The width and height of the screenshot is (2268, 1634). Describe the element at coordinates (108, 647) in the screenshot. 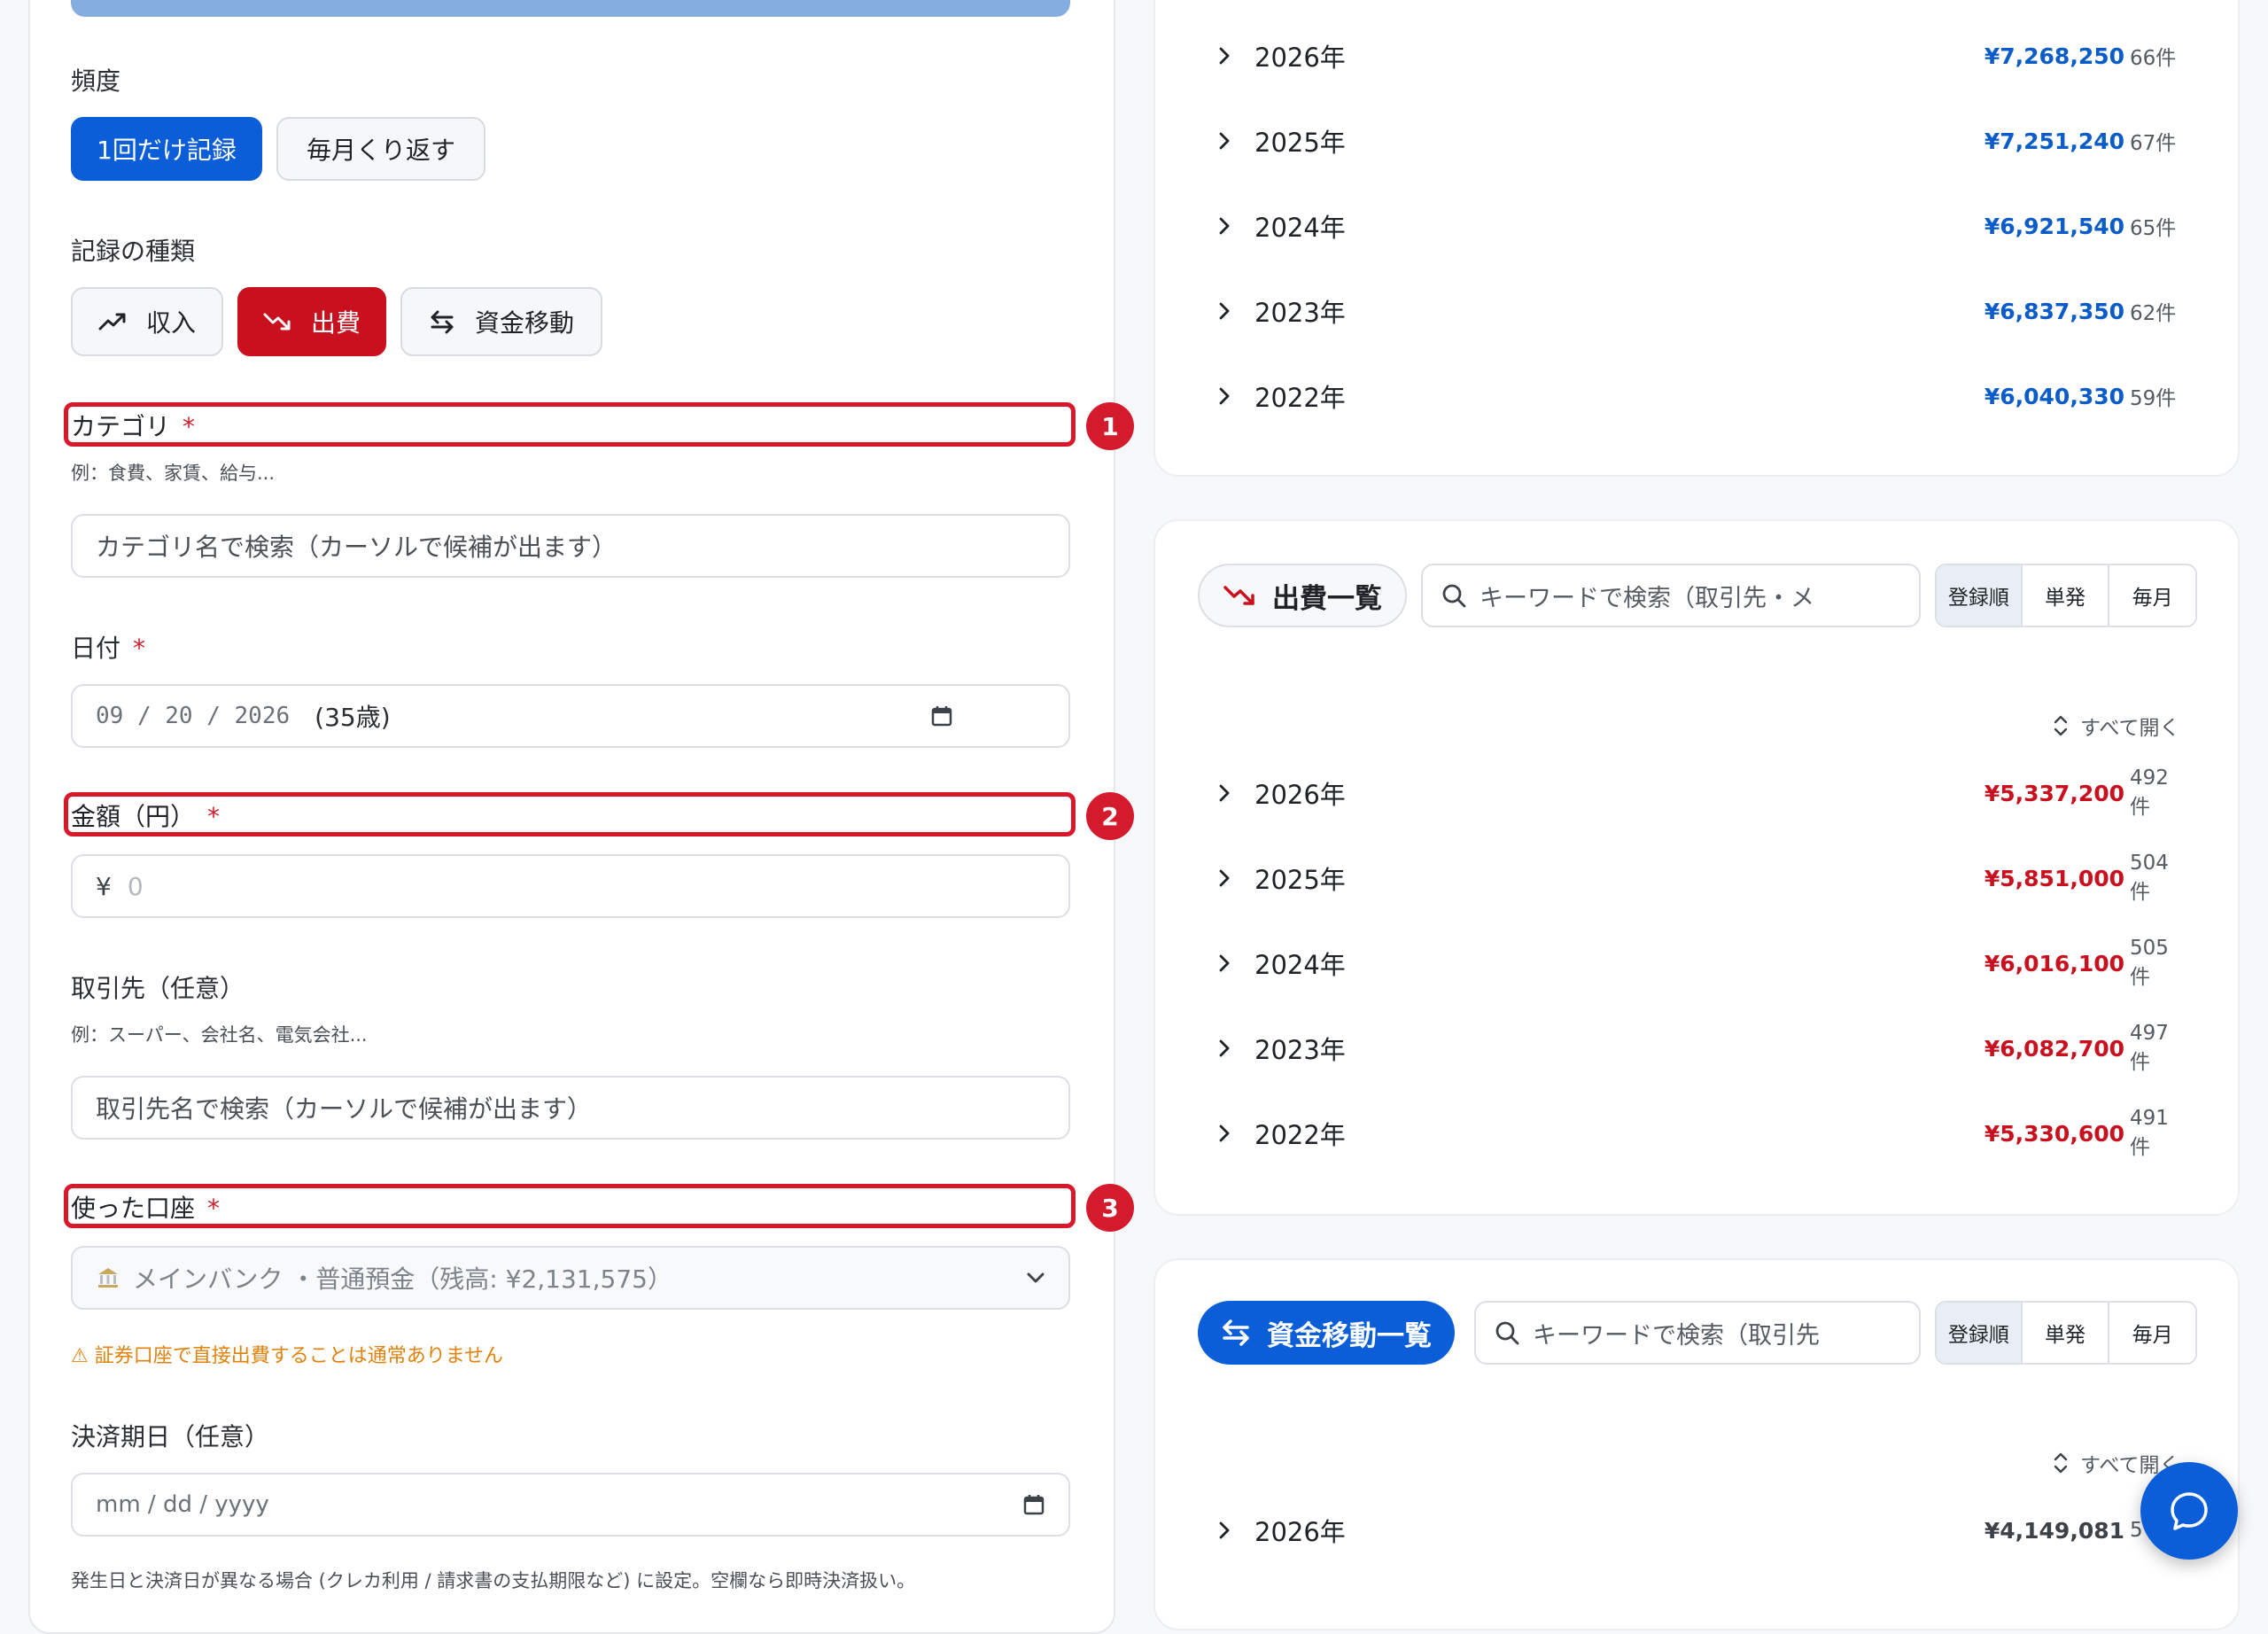

I see `date-label: 日付 *` at that location.